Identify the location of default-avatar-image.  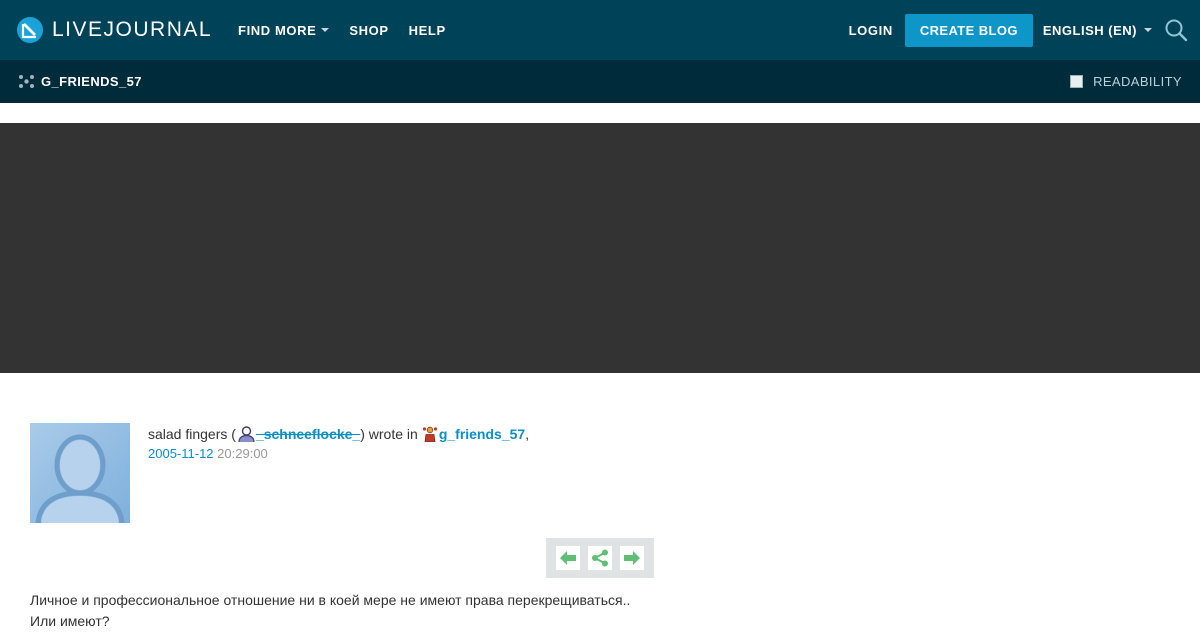
(80, 473).